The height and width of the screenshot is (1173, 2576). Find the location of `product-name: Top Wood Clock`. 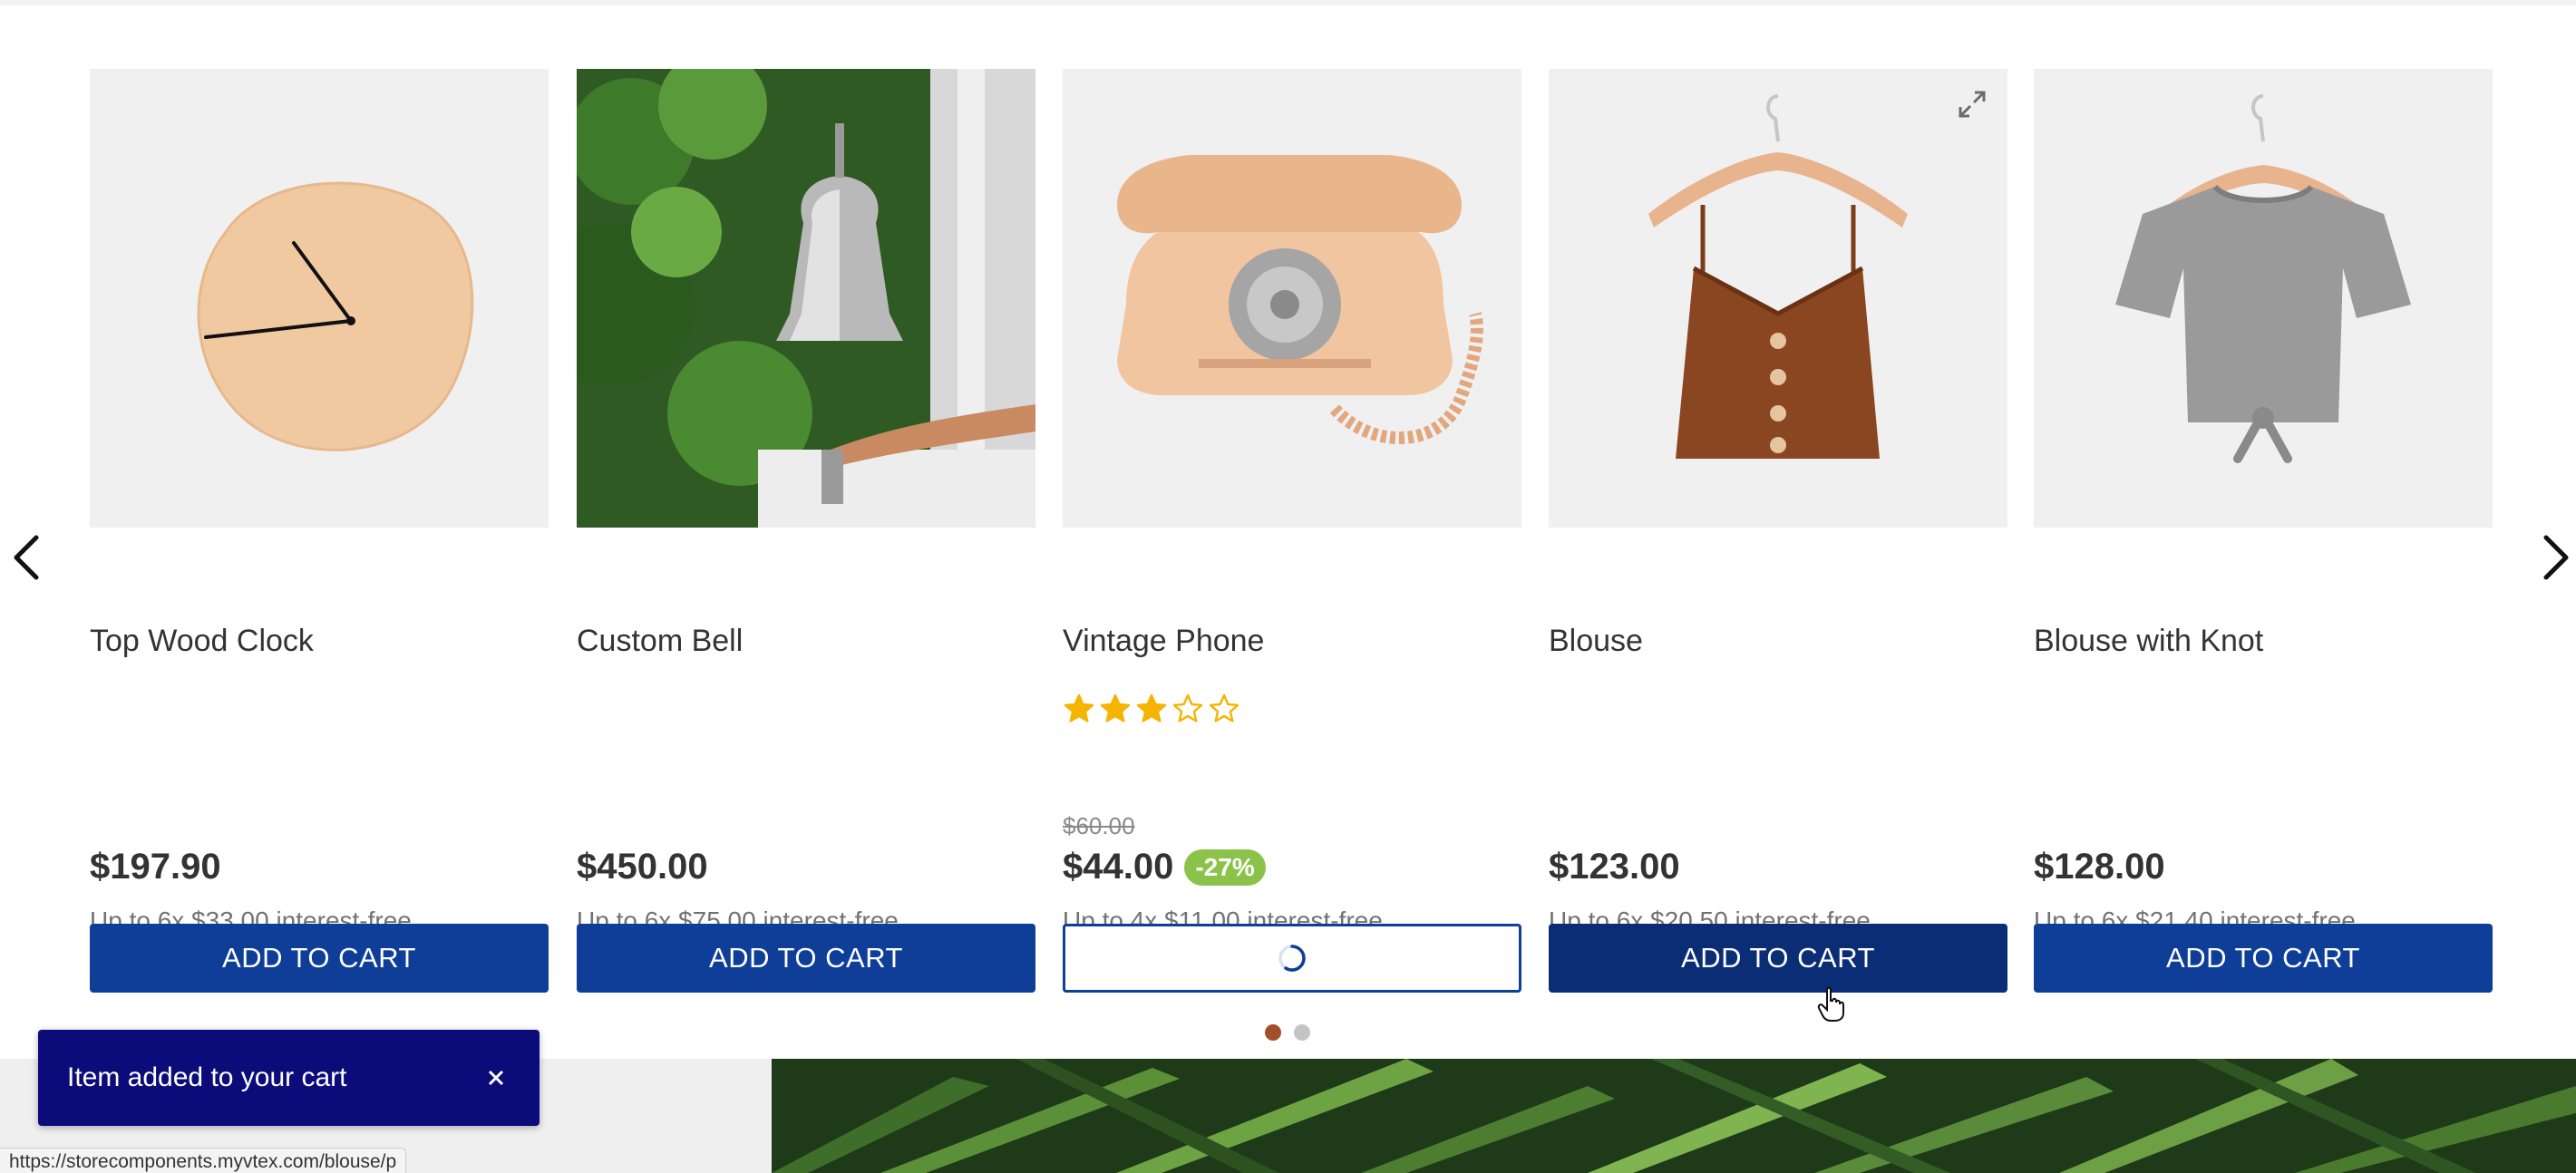

product-name: Top Wood Clock is located at coordinates (202, 641).